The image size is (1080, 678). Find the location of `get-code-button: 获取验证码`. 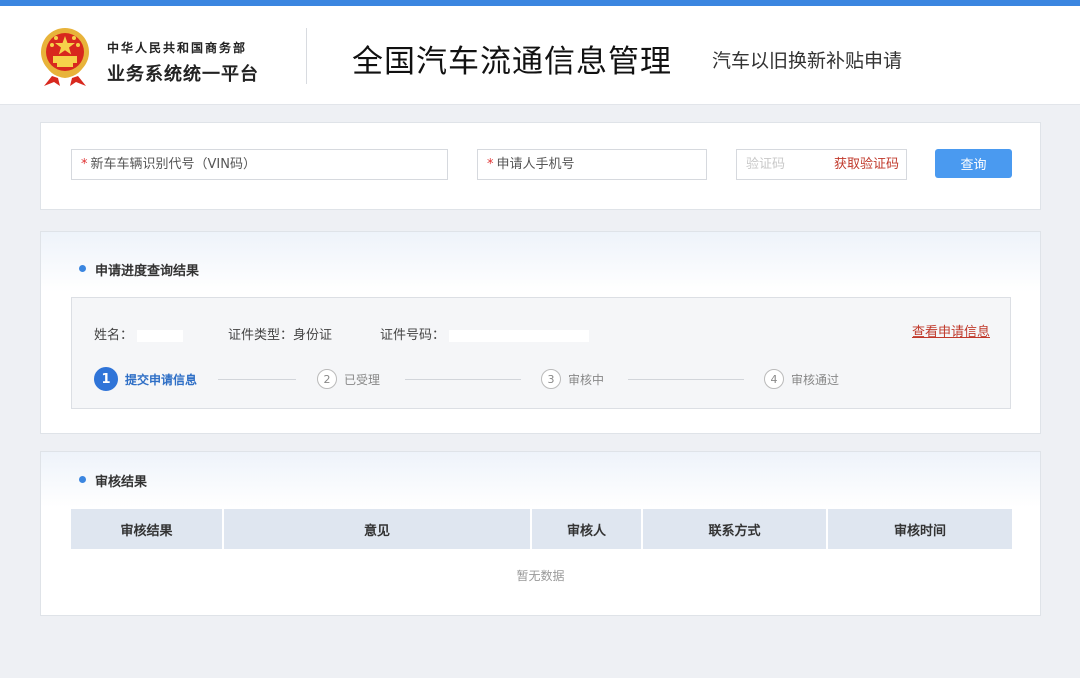

get-code-button: 获取验证码 is located at coordinates (866, 164).